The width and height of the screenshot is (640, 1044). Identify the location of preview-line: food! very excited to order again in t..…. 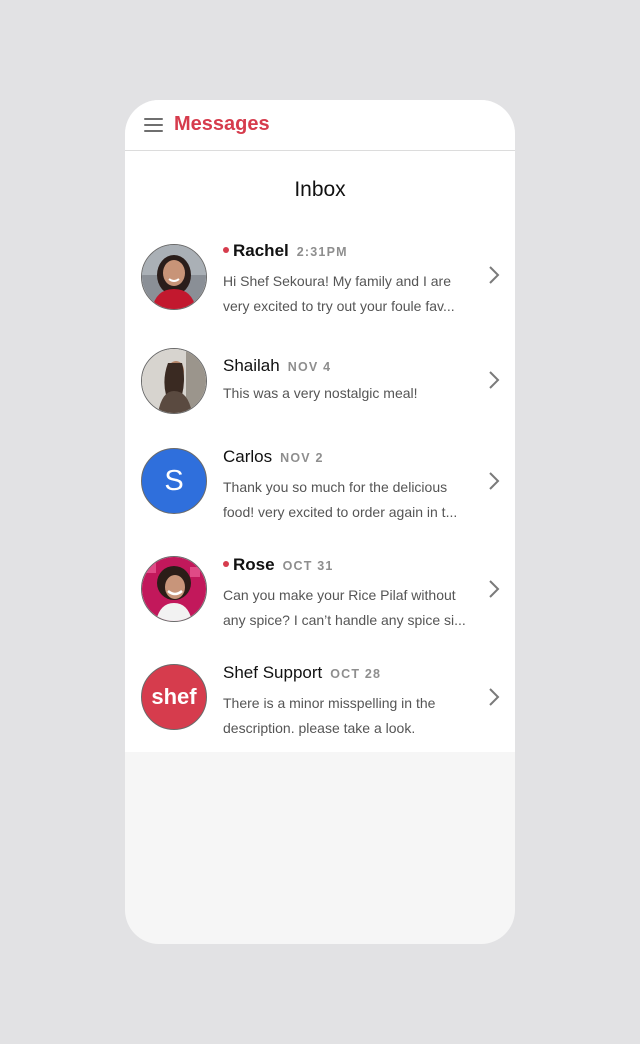
(340, 511).